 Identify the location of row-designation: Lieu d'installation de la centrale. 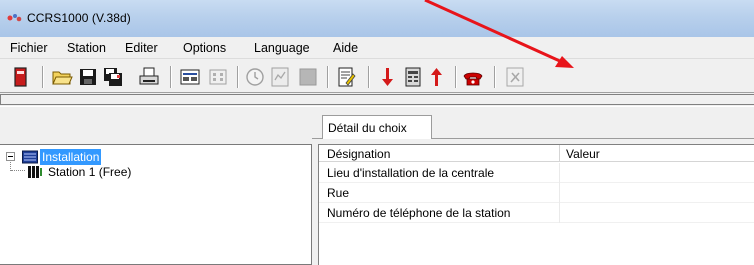
(411, 173).